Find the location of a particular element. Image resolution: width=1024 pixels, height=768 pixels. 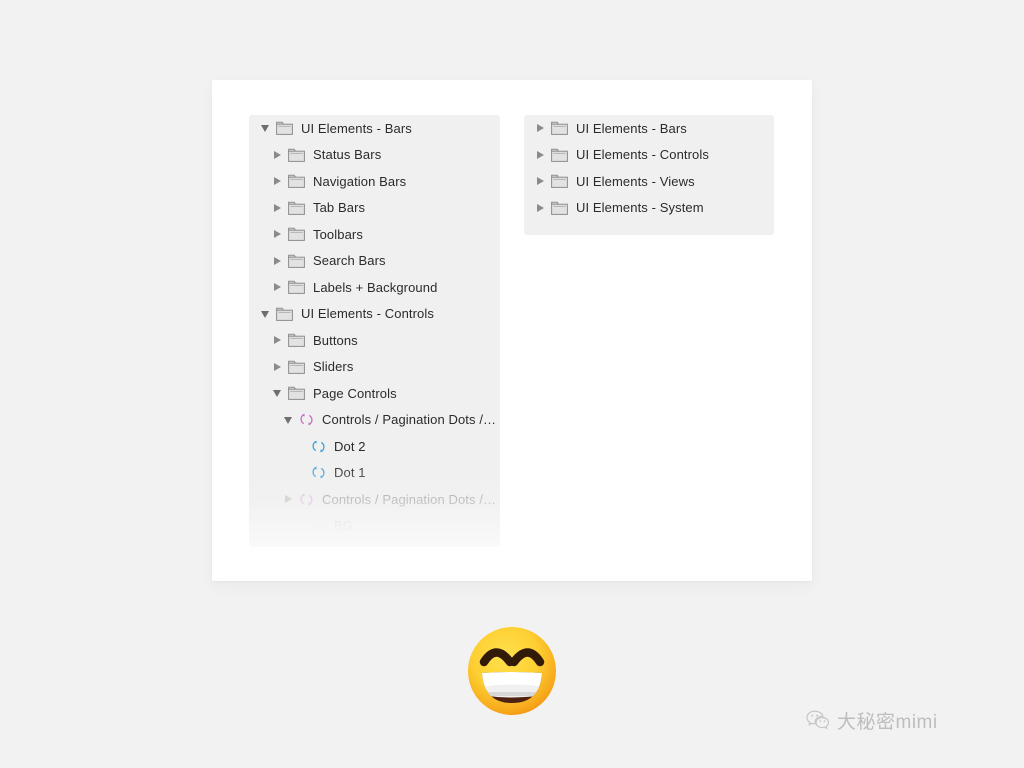

layer-list-row-label: Navigation Bars is located at coordinates (360, 181).